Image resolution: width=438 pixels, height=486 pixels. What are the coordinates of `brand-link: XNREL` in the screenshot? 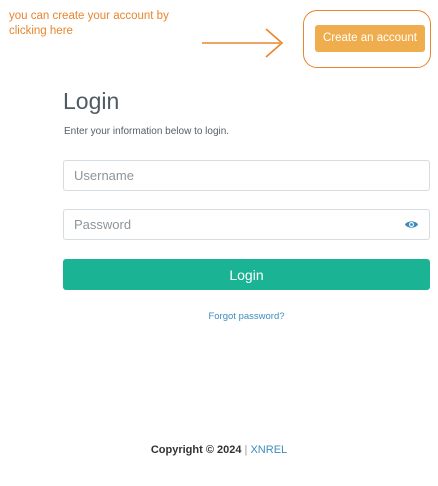 It's located at (268, 450).